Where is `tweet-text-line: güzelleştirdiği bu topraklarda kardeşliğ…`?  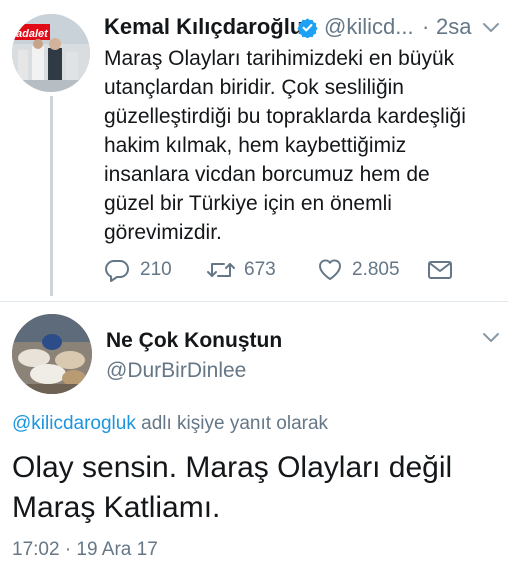 tweet-text-line: güzelleştirdiği bu topraklarda kardeşliğ… is located at coordinates (285, 116).